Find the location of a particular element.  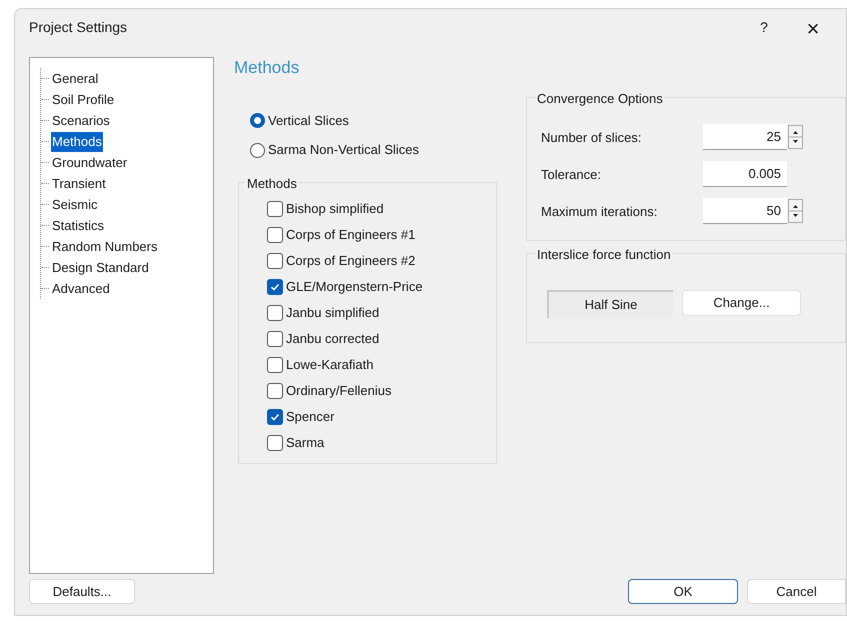

number-field: 50 is located at coordinates (745, 211).